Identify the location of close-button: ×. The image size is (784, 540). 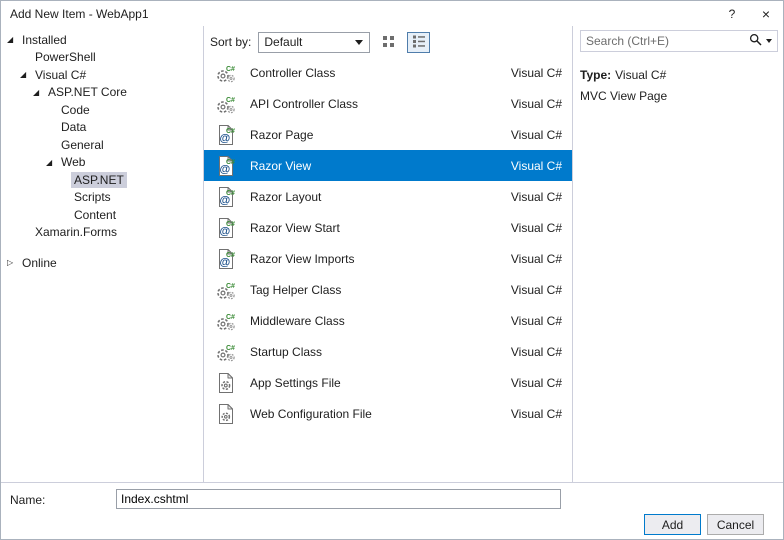
(766, 13).